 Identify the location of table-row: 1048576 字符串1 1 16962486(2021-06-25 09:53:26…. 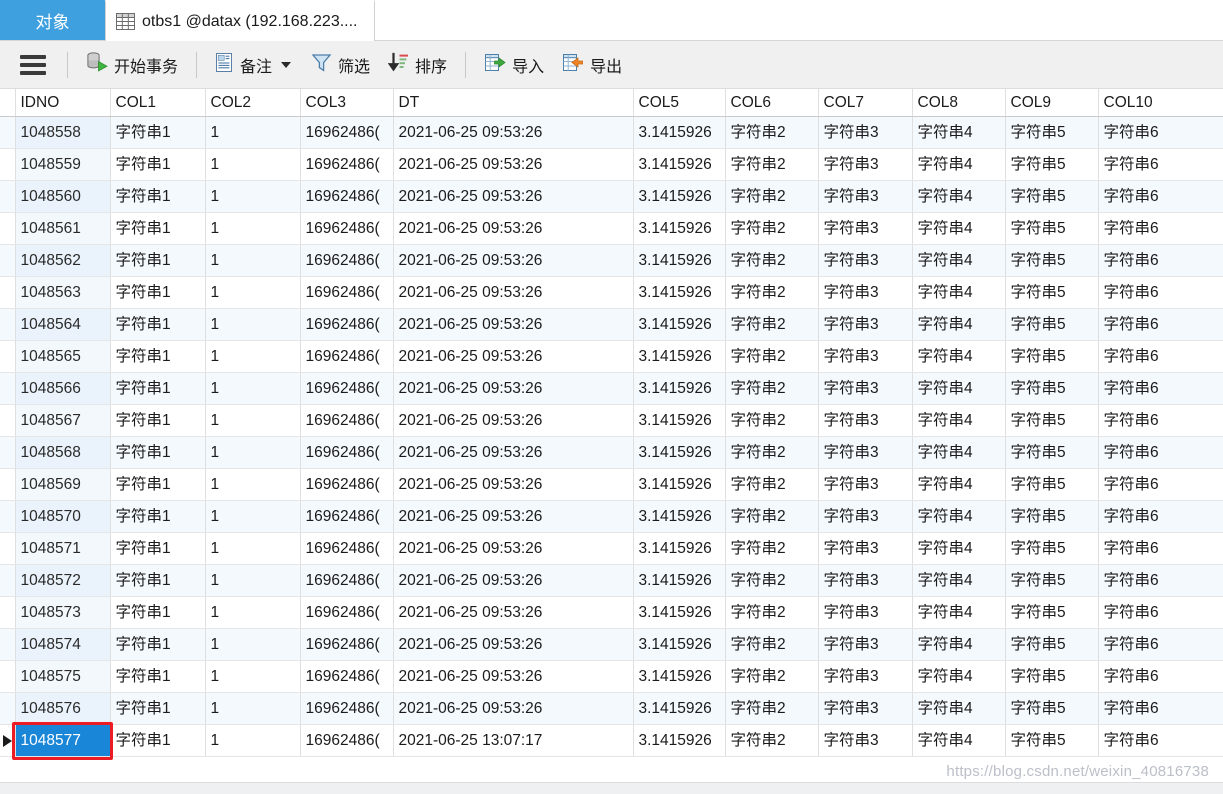
(611, 708).